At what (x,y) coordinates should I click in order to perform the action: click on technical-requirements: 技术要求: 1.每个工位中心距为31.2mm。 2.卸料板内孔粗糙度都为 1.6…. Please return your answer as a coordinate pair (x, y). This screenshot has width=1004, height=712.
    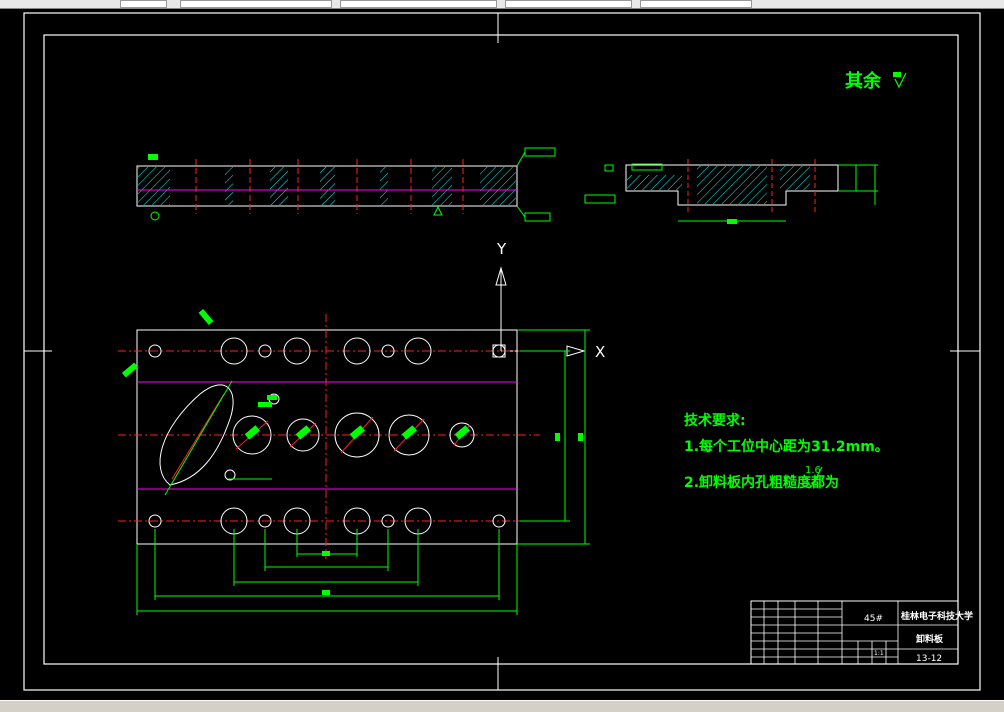
    Looking at the image, I should click on (786, 451).